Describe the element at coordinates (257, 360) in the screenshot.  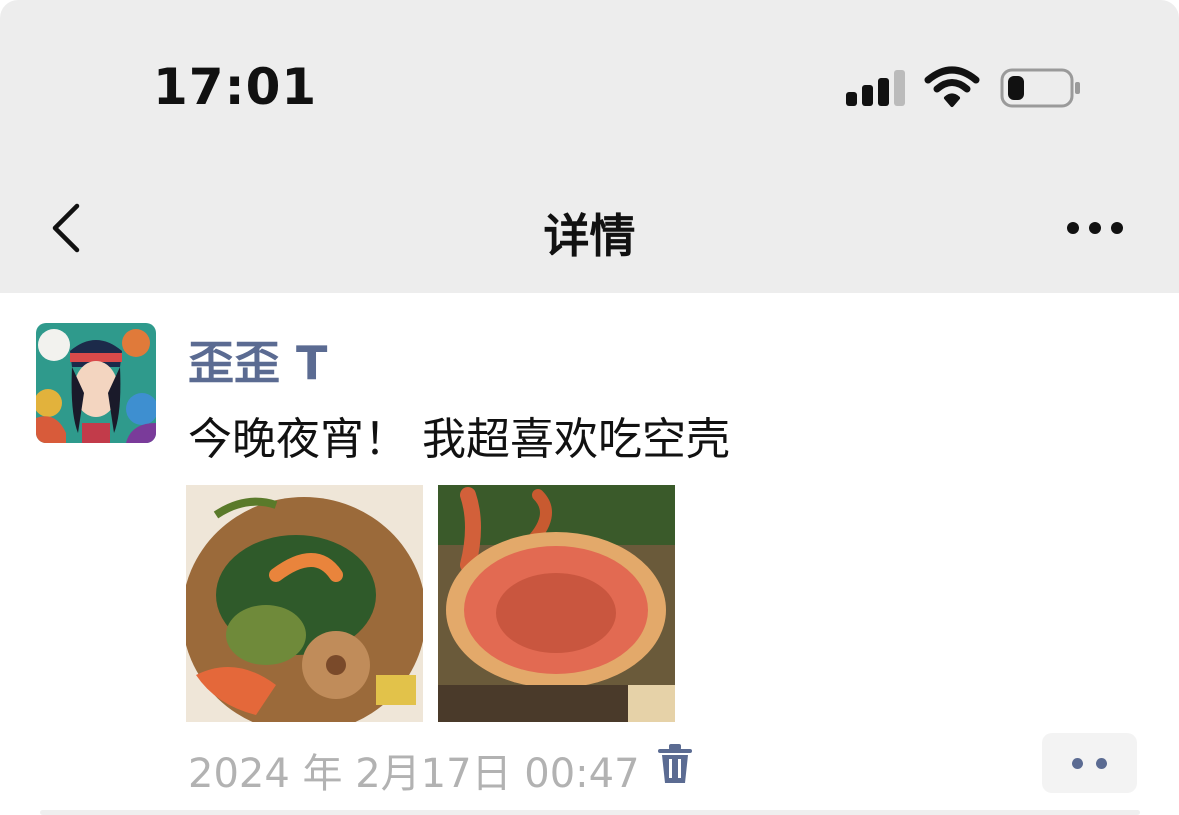
I see `username: 歪歪 T` at that location.